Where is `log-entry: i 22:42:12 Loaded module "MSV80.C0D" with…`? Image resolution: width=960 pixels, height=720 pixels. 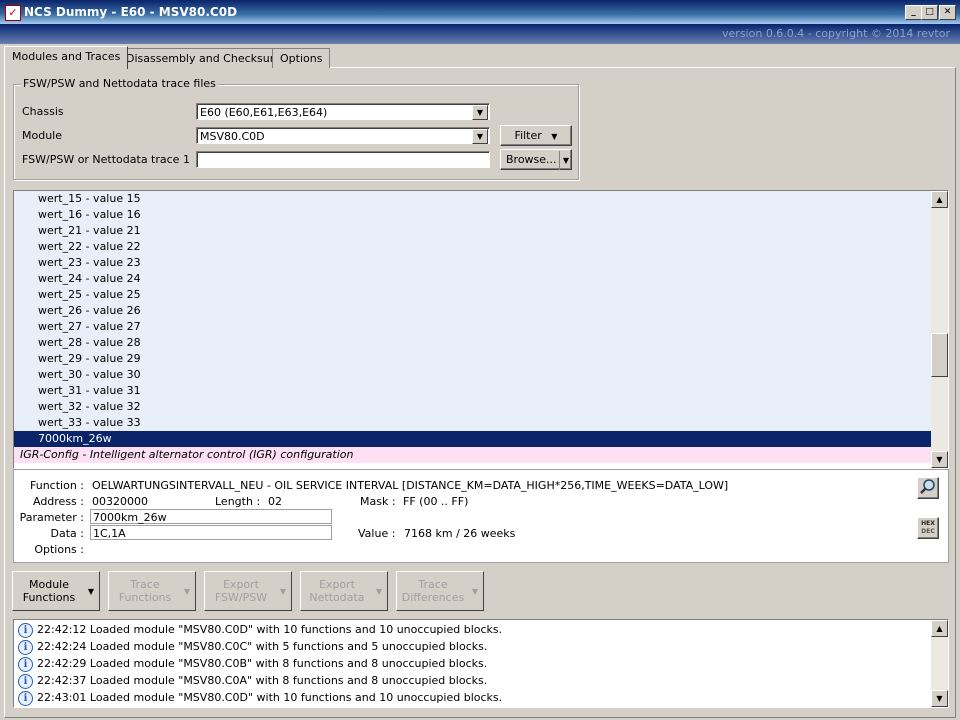
log-entry: i 22:42:12 Loaded module "MSV80.C0D" with… is located at coordinates (260, 629).